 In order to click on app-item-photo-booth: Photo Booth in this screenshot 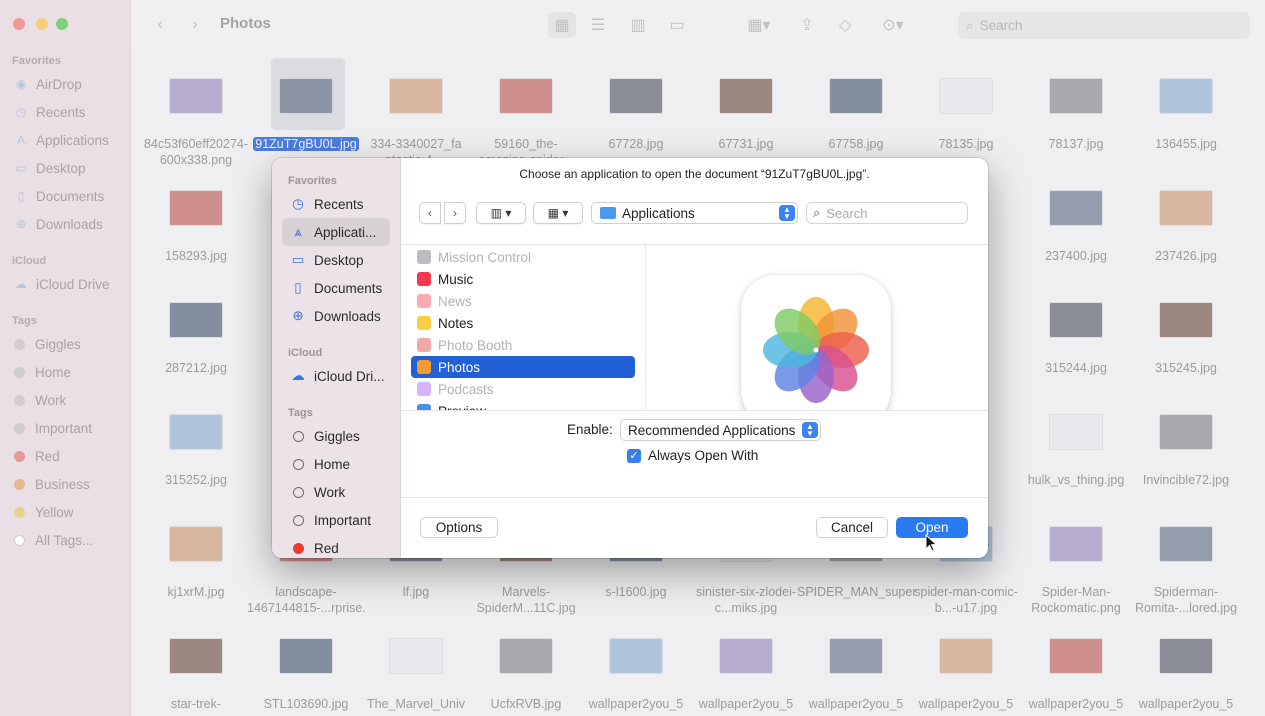, I will do `click(523, 345)`.